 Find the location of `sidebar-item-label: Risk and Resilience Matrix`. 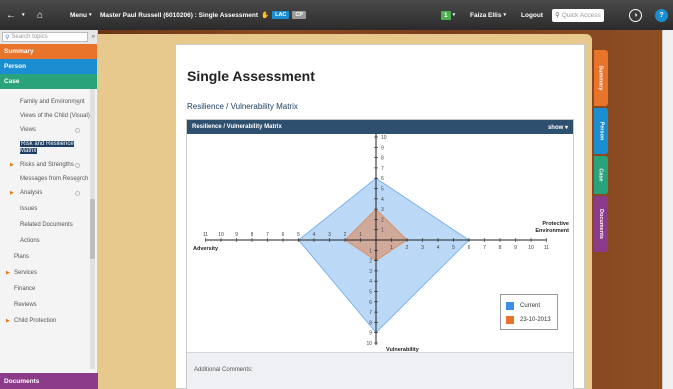

sidebar-item-label: Risk and Resilience Matrix is located at coordinates (47, 147).